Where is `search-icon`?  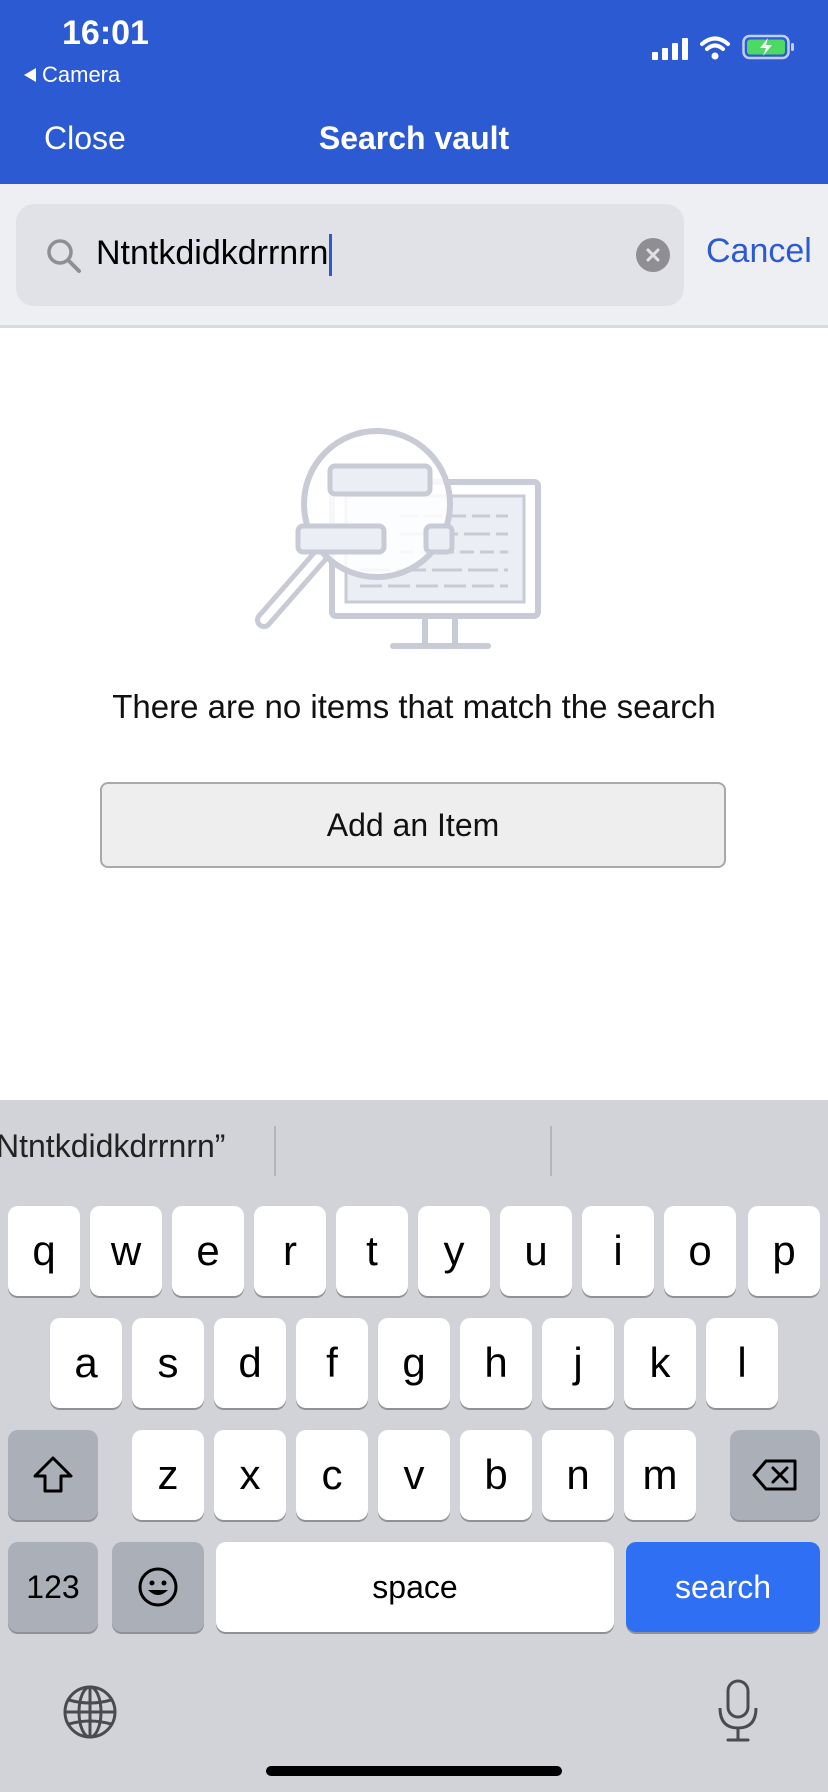
search-icon is located at coordinates (64, 256).